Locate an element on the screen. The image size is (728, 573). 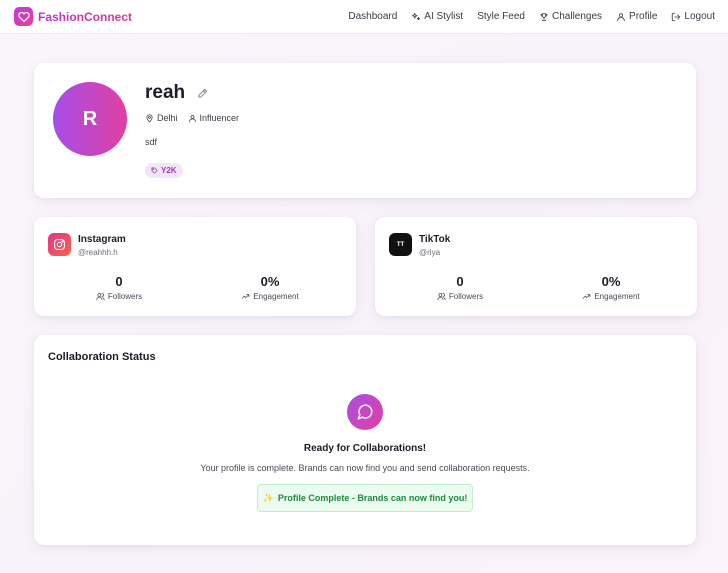
instagram-name: Instagram is located at coordinates (102, 239).